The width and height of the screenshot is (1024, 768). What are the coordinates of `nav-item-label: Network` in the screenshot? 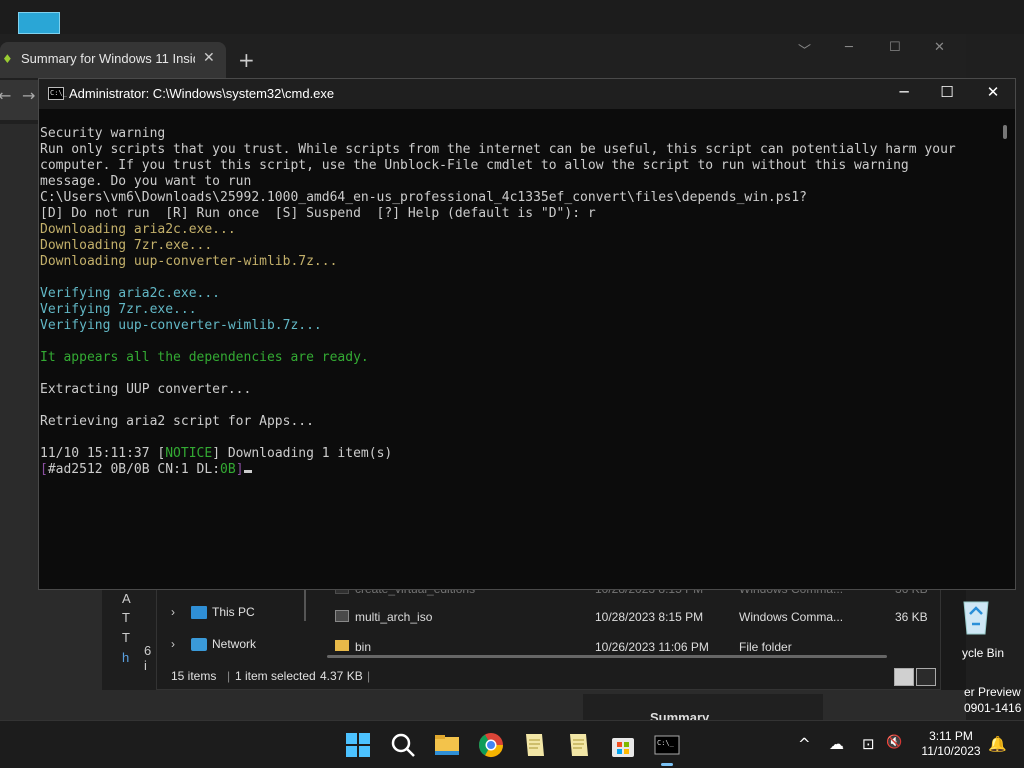 It's located at (234, 644).